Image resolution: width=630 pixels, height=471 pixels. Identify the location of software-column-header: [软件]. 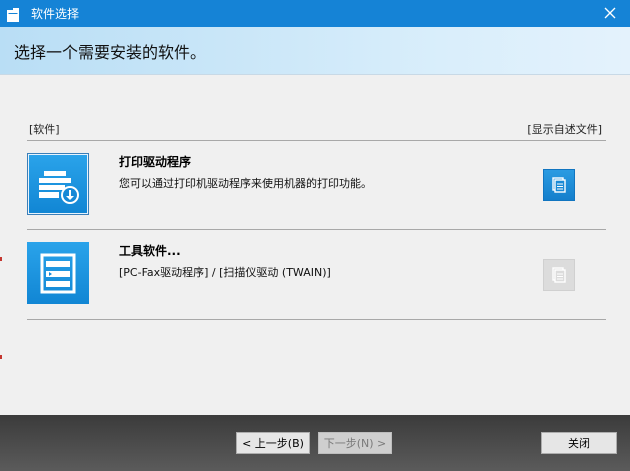
(44, 129).